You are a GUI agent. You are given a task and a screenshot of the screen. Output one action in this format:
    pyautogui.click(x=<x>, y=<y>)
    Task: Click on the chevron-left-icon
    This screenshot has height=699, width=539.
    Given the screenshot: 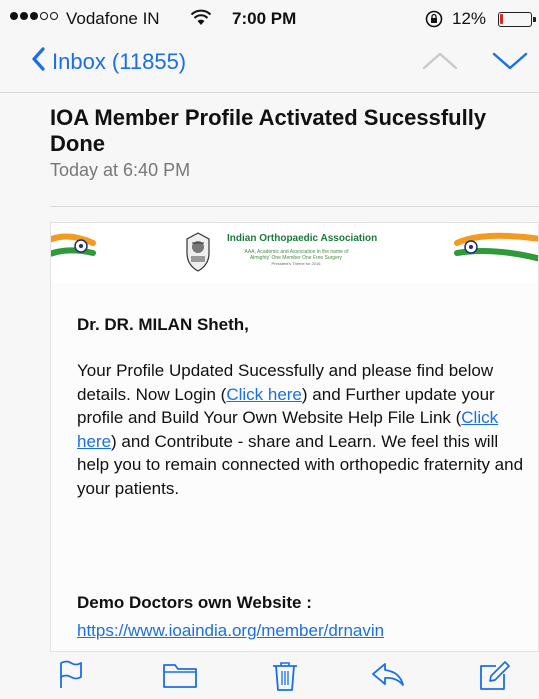 What is the action you would take?
    pyautogui.click(x=41, y=62)
    